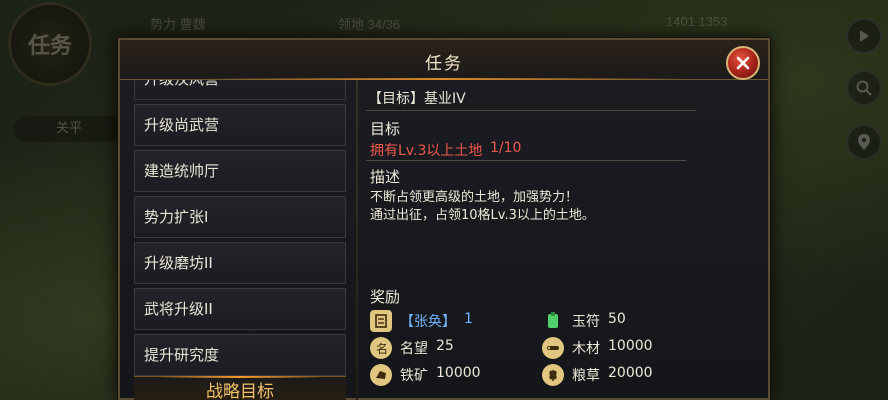  I want to click on strategy-goal-tab: 战略目标, so click(240, 388).